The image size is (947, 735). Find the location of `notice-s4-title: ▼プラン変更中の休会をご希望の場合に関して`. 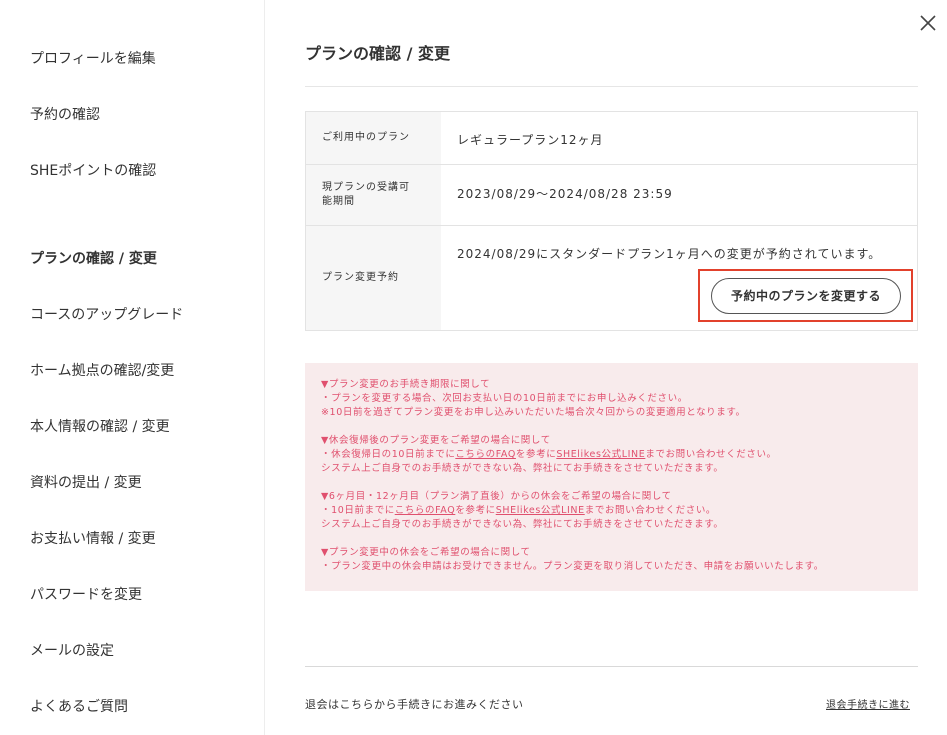

notice-s4-title: ▼プラン変更中の休会をご希望の場合に関して is located at coordinates (426, 552).